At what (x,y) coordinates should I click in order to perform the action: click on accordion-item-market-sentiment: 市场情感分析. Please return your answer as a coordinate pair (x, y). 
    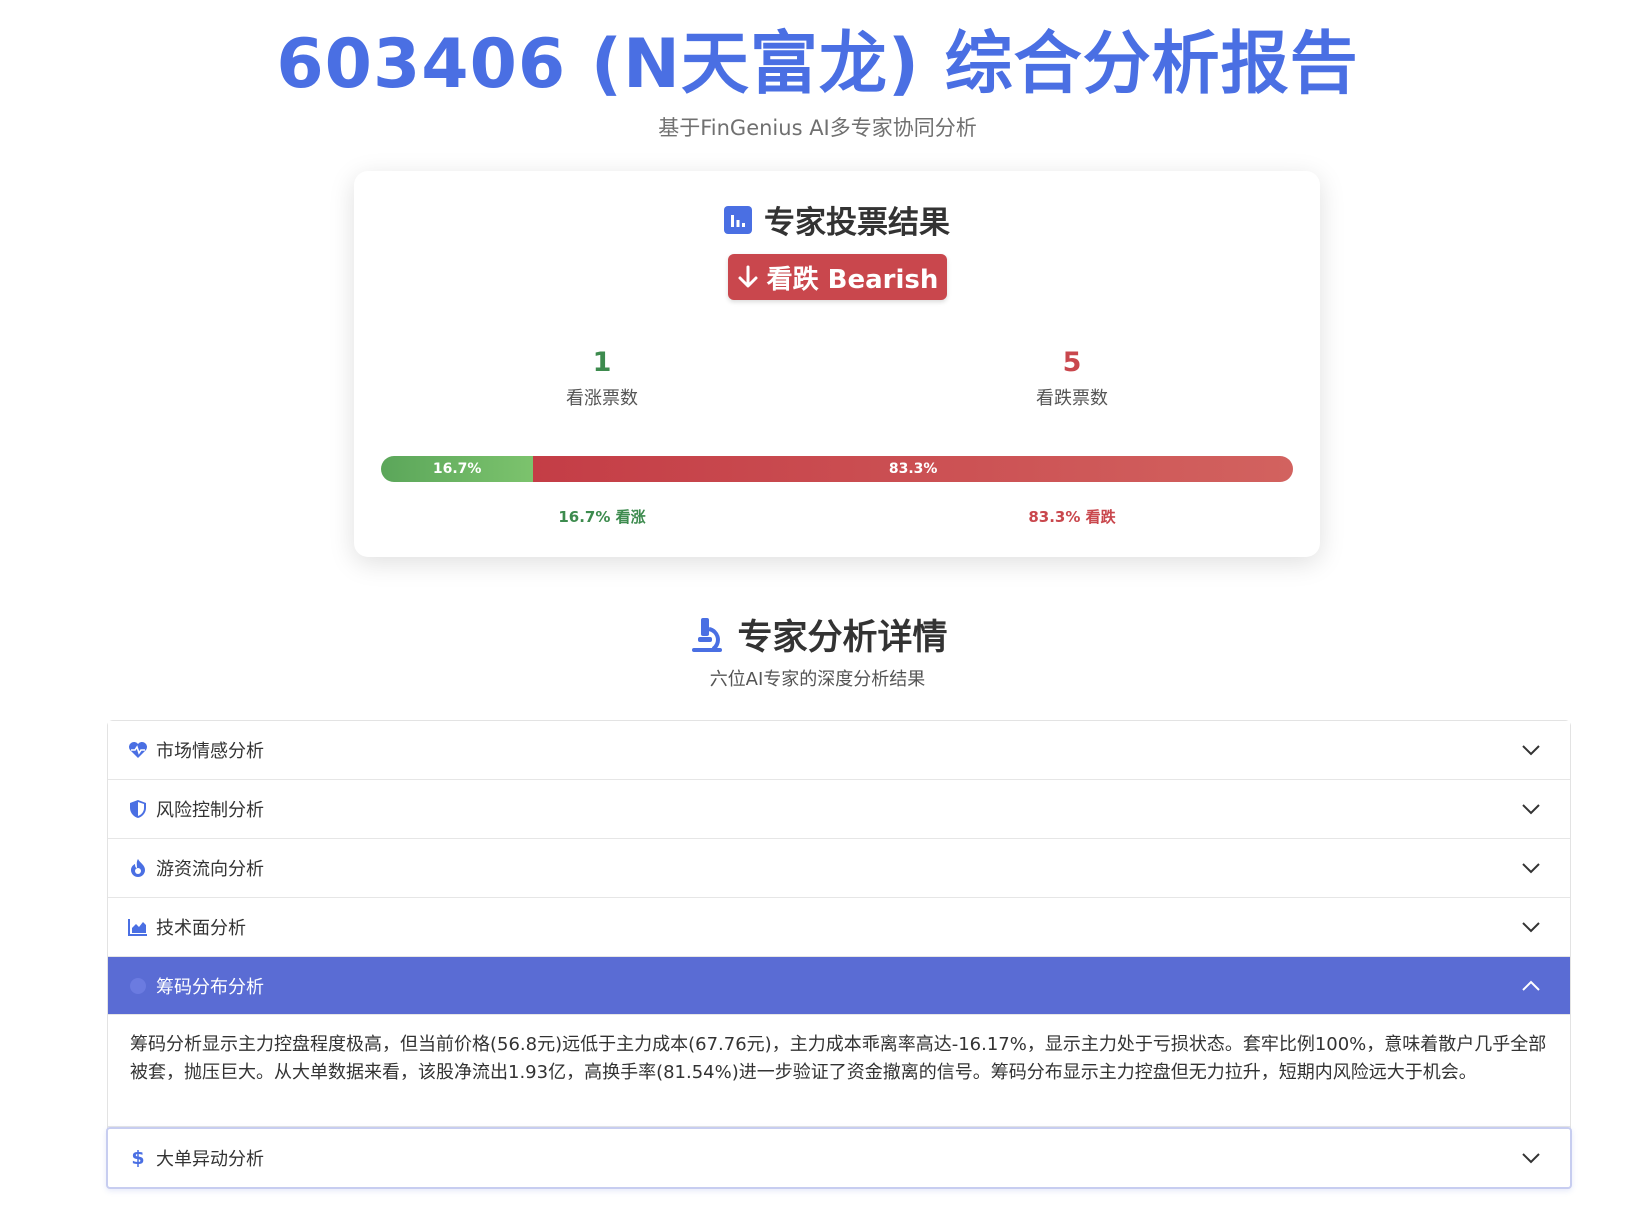
    Looking at the image, I should click on (839, 750).